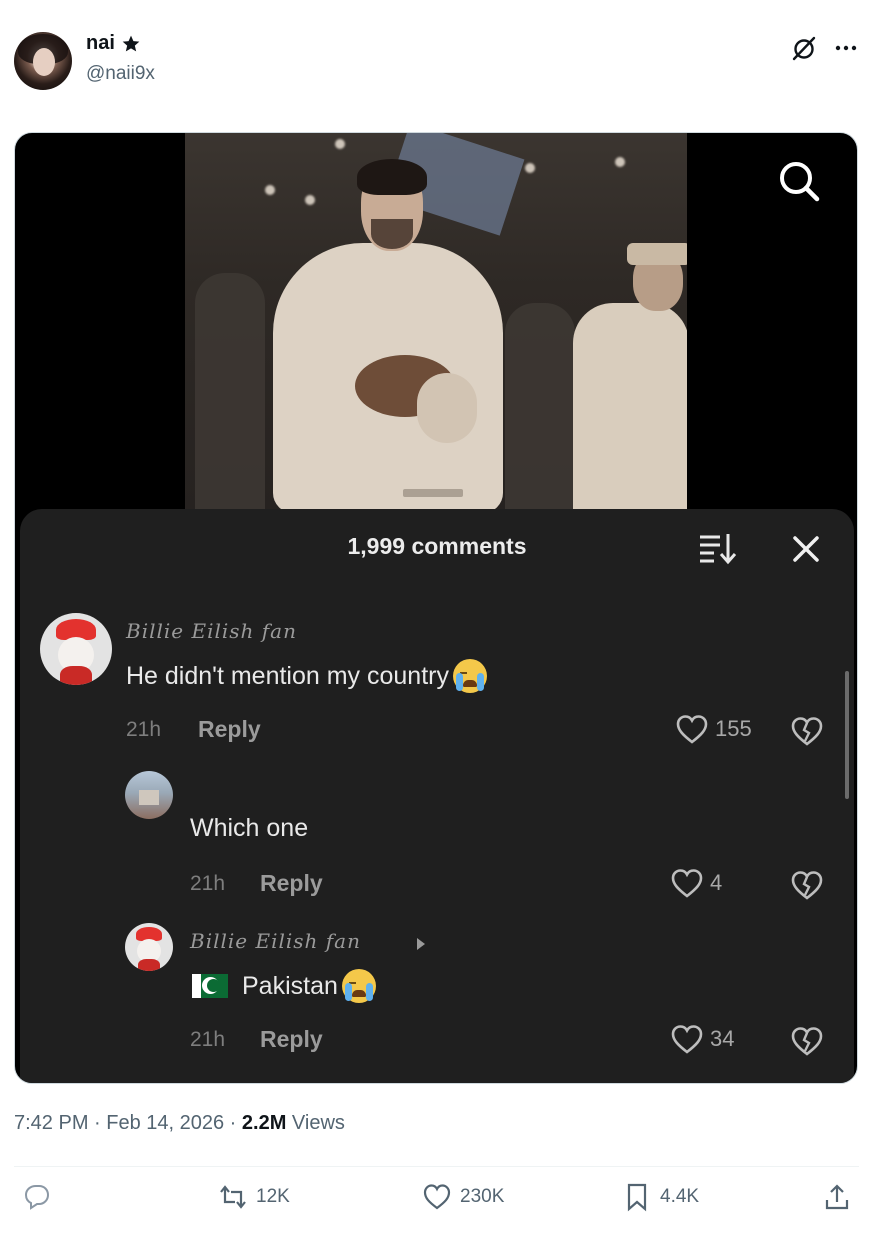 The image size is (869, 1239). What do you see at coordinates (315, 1123) in the screenshot?
I see `views-label: Views` at bounding box center [315, 1123].